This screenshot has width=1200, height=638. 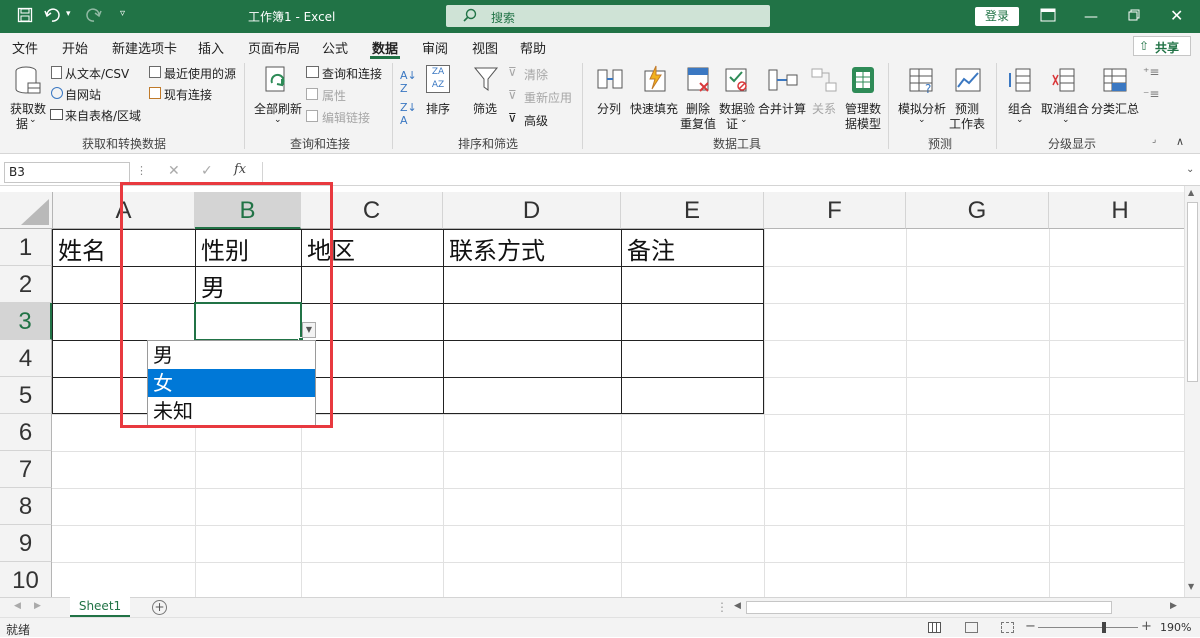 What do you see at coordinates (1151, 94) in the screenshot?
I see `hide-detail-icon: ⁻≡` at bounding box center [1151, 94].